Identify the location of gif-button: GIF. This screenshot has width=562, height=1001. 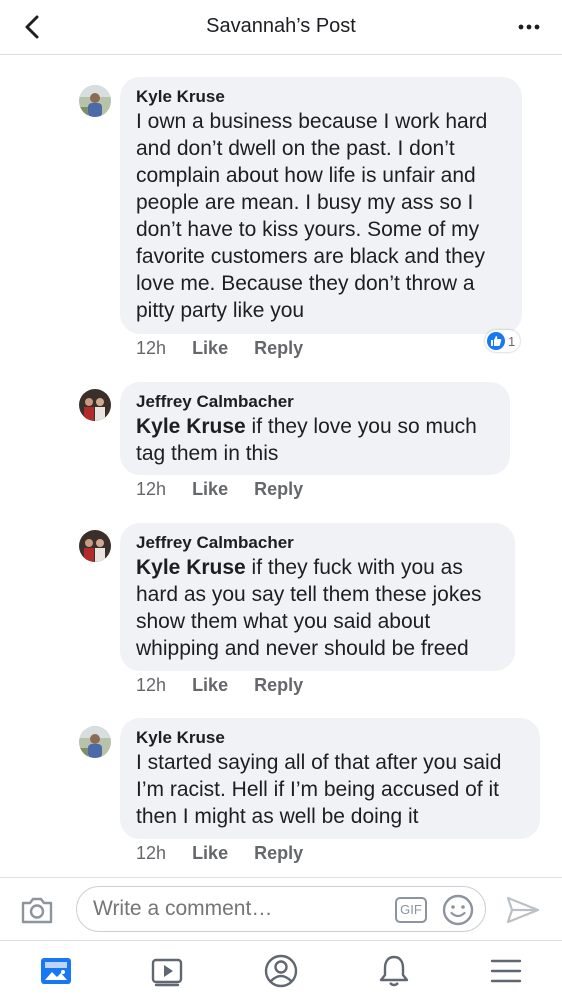
(411, 910).